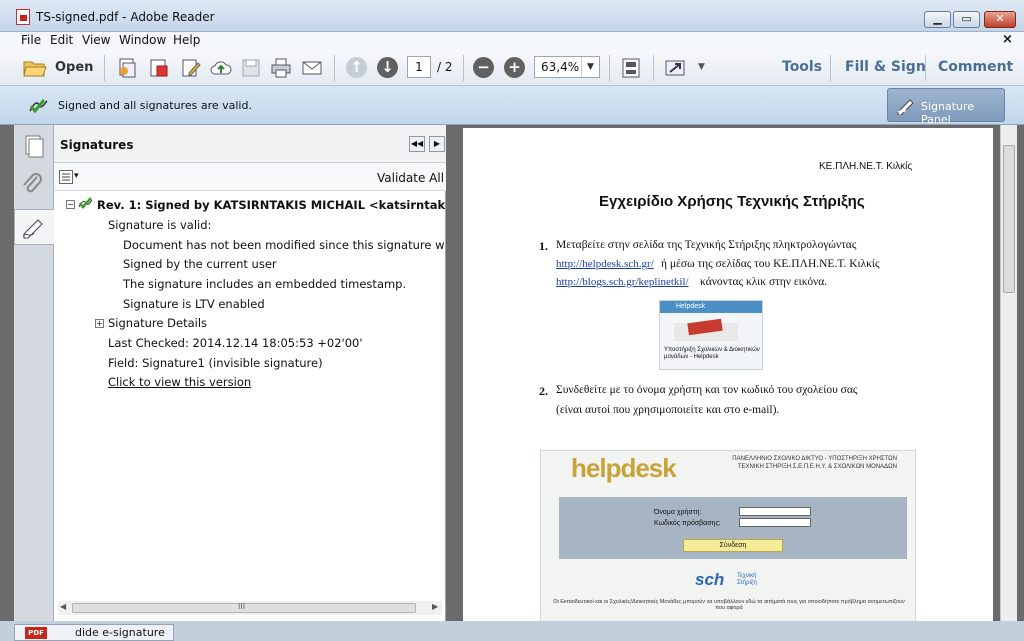 This screenshot has height=641, width=1024. I want to click on thumbnail-title: Helpdesk, so click(711, 307).